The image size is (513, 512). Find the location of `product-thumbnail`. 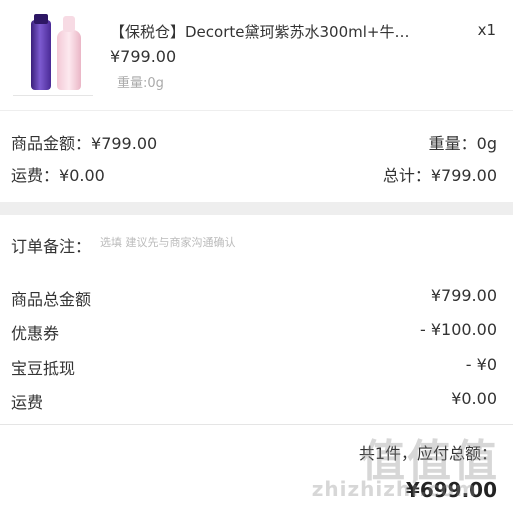

product-thumbnail is located at coordinates (53, 55).